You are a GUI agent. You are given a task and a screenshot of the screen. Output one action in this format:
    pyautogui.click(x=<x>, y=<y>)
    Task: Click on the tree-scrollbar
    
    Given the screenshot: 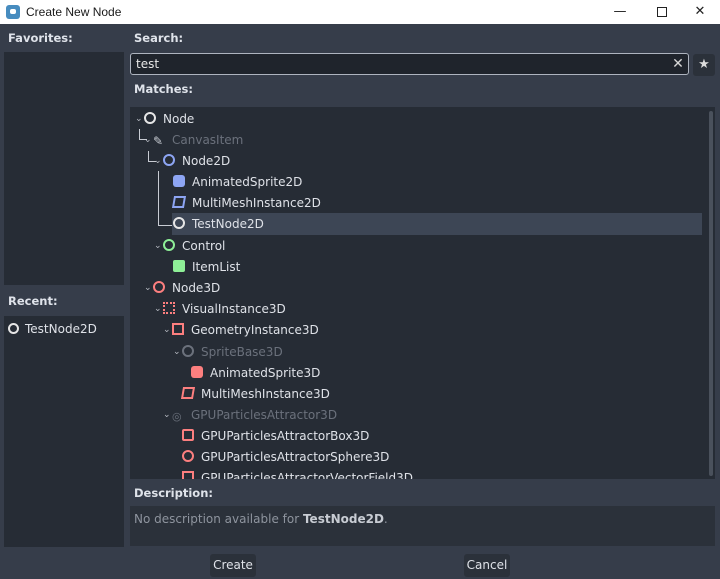 What is the action you would take?
    pyautogui.click(x=711, y=293)
    